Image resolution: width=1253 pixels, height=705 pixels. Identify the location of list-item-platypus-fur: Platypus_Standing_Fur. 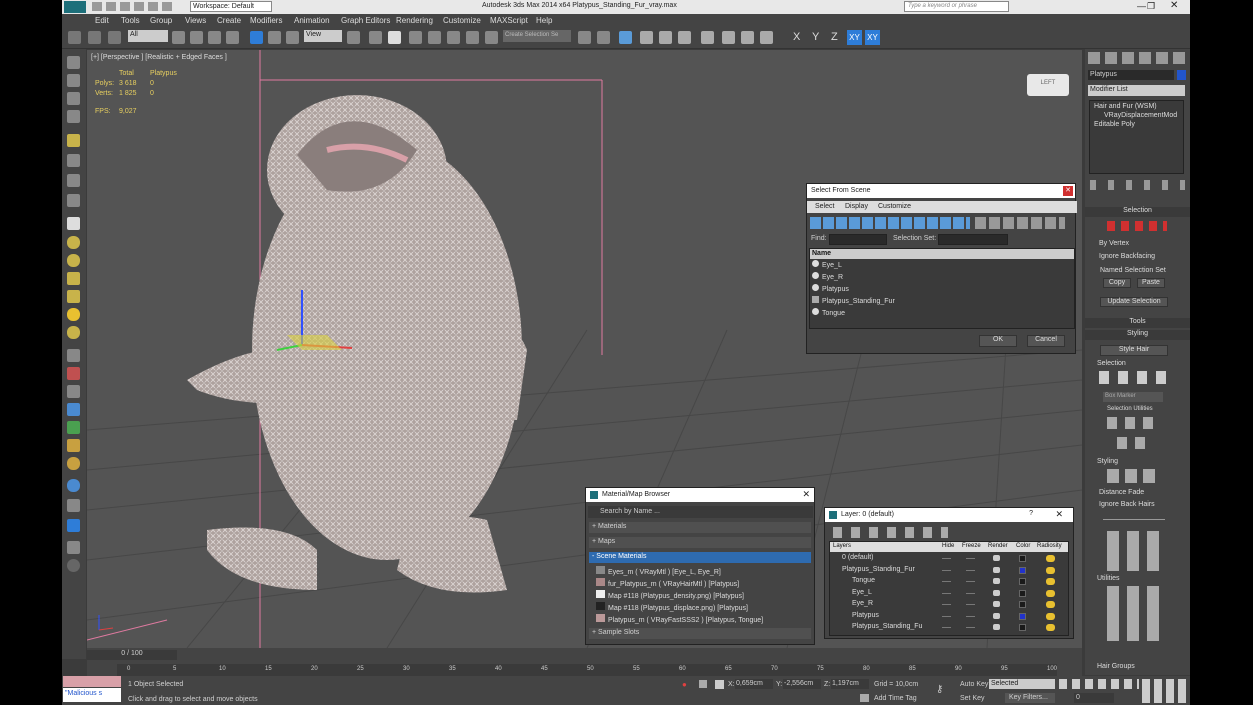
(853, 300).